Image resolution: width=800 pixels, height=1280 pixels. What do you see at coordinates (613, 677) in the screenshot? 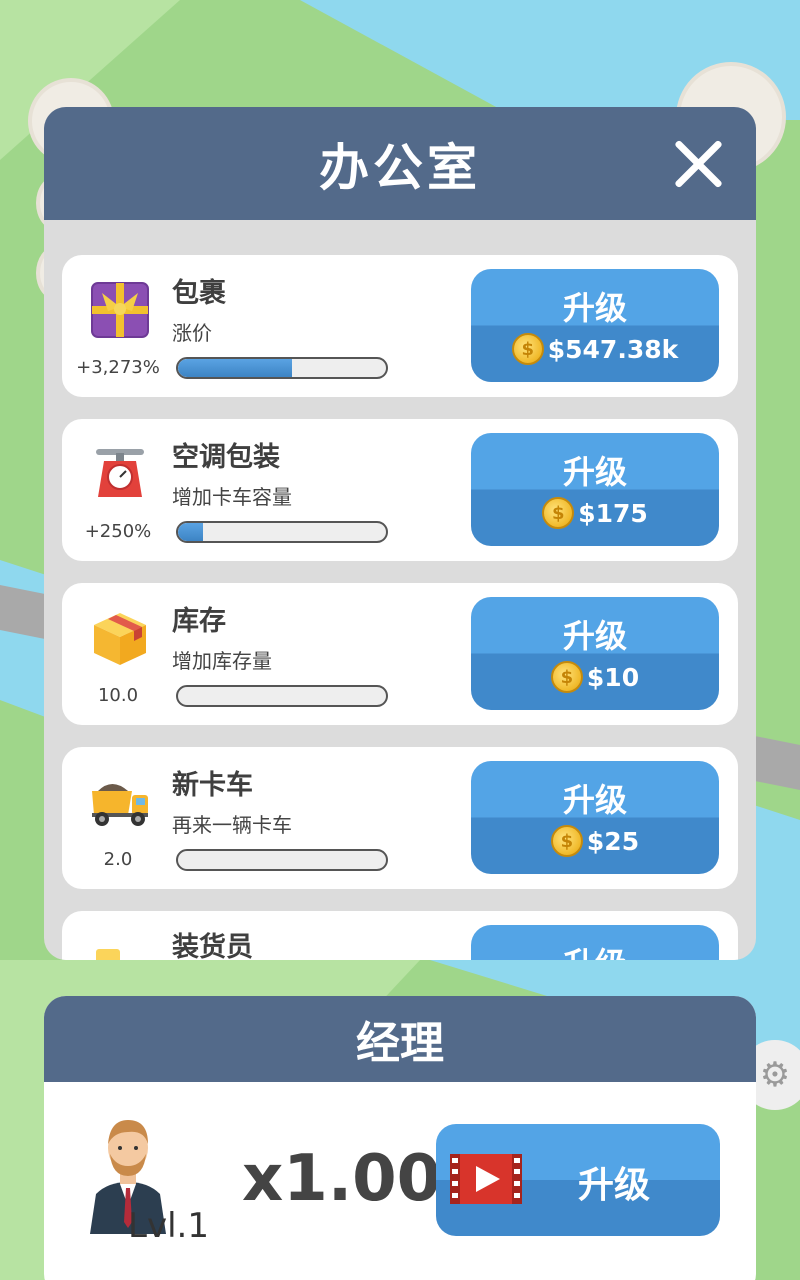
I see `price-text: $10` at bounding box center [613, 677].